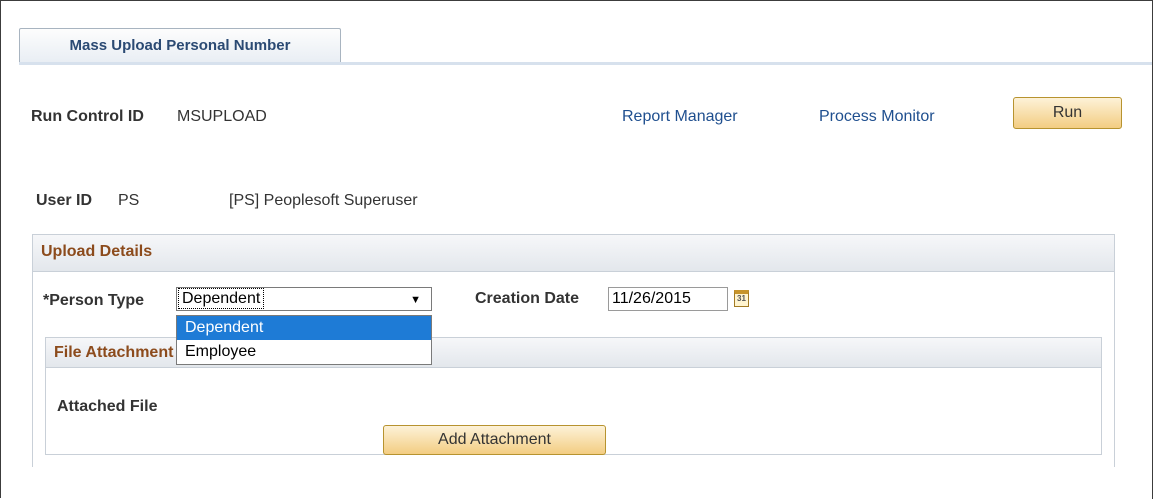 Image resolution: width=1153 pixels, height=499 pixels. What do you see at coordinates (494, 440) in the screenshot?
I see `add-attachment-button: Add Attachment` at bounding box center [494, 440].